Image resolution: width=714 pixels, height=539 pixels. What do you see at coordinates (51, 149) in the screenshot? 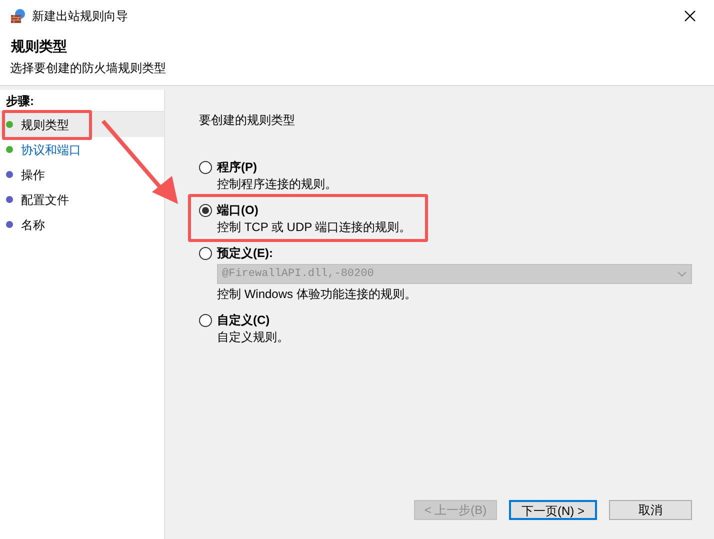
I see `step-label: 协议和端口` at bounding box center [51, 149].